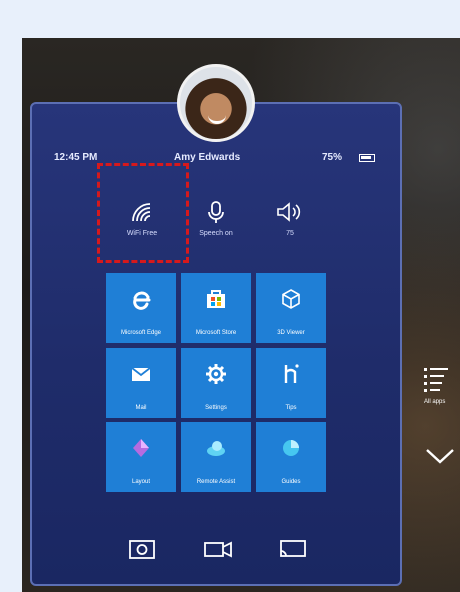 This screenshot has width=460, height=592. Describe the element at coordinates (141, 374) in the screenshot. I see `mail-icon` at that location.